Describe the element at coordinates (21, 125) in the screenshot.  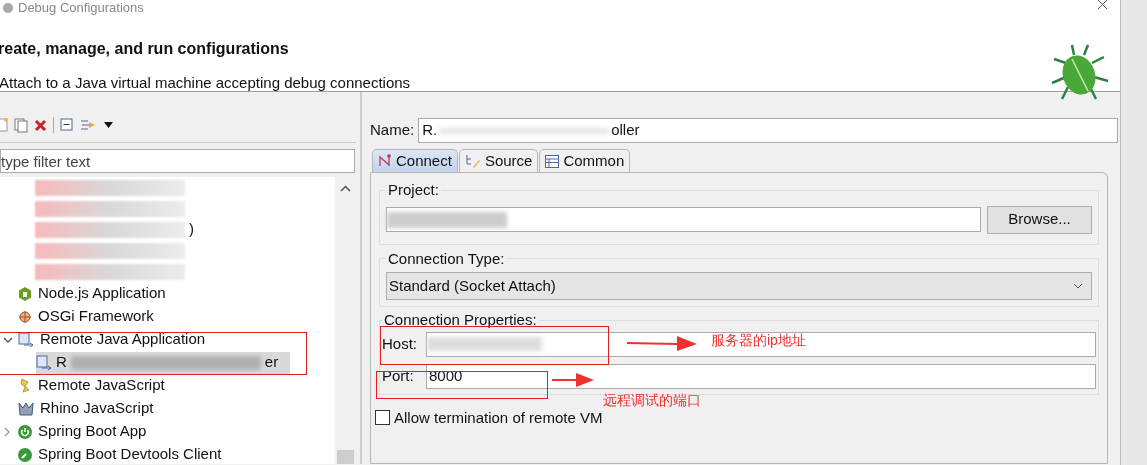
I see `duplicate-icon` at that location.